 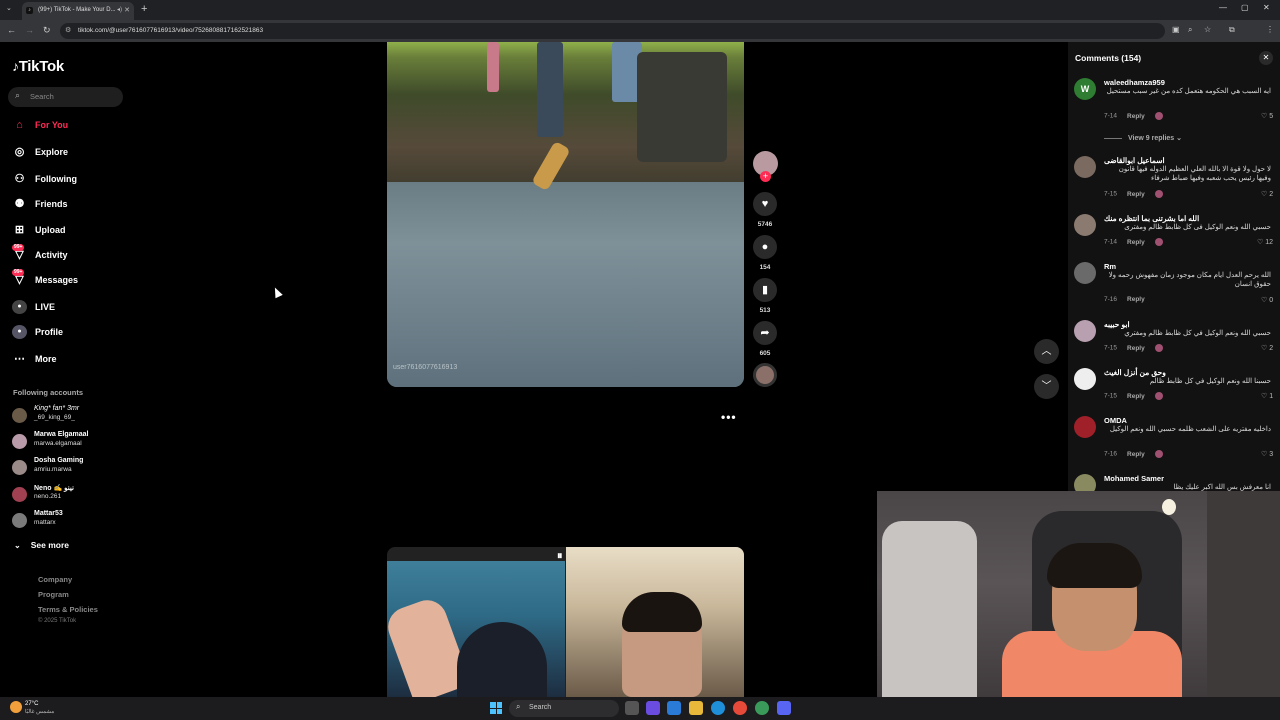 I want to click on zoom-icon: ⌕, so click(x=1190, y=30).